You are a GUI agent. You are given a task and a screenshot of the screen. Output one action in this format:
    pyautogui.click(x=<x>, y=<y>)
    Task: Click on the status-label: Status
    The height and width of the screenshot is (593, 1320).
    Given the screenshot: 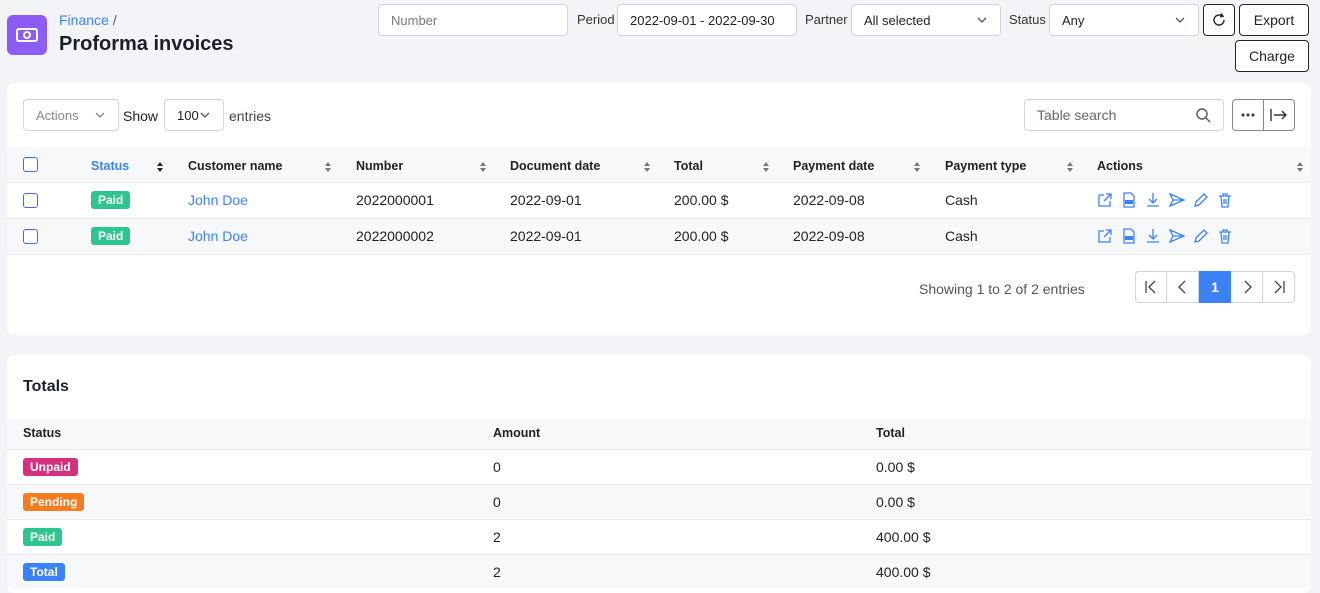 What is the action you would take?
    pyautogui.click(x=1027, y=19)
    